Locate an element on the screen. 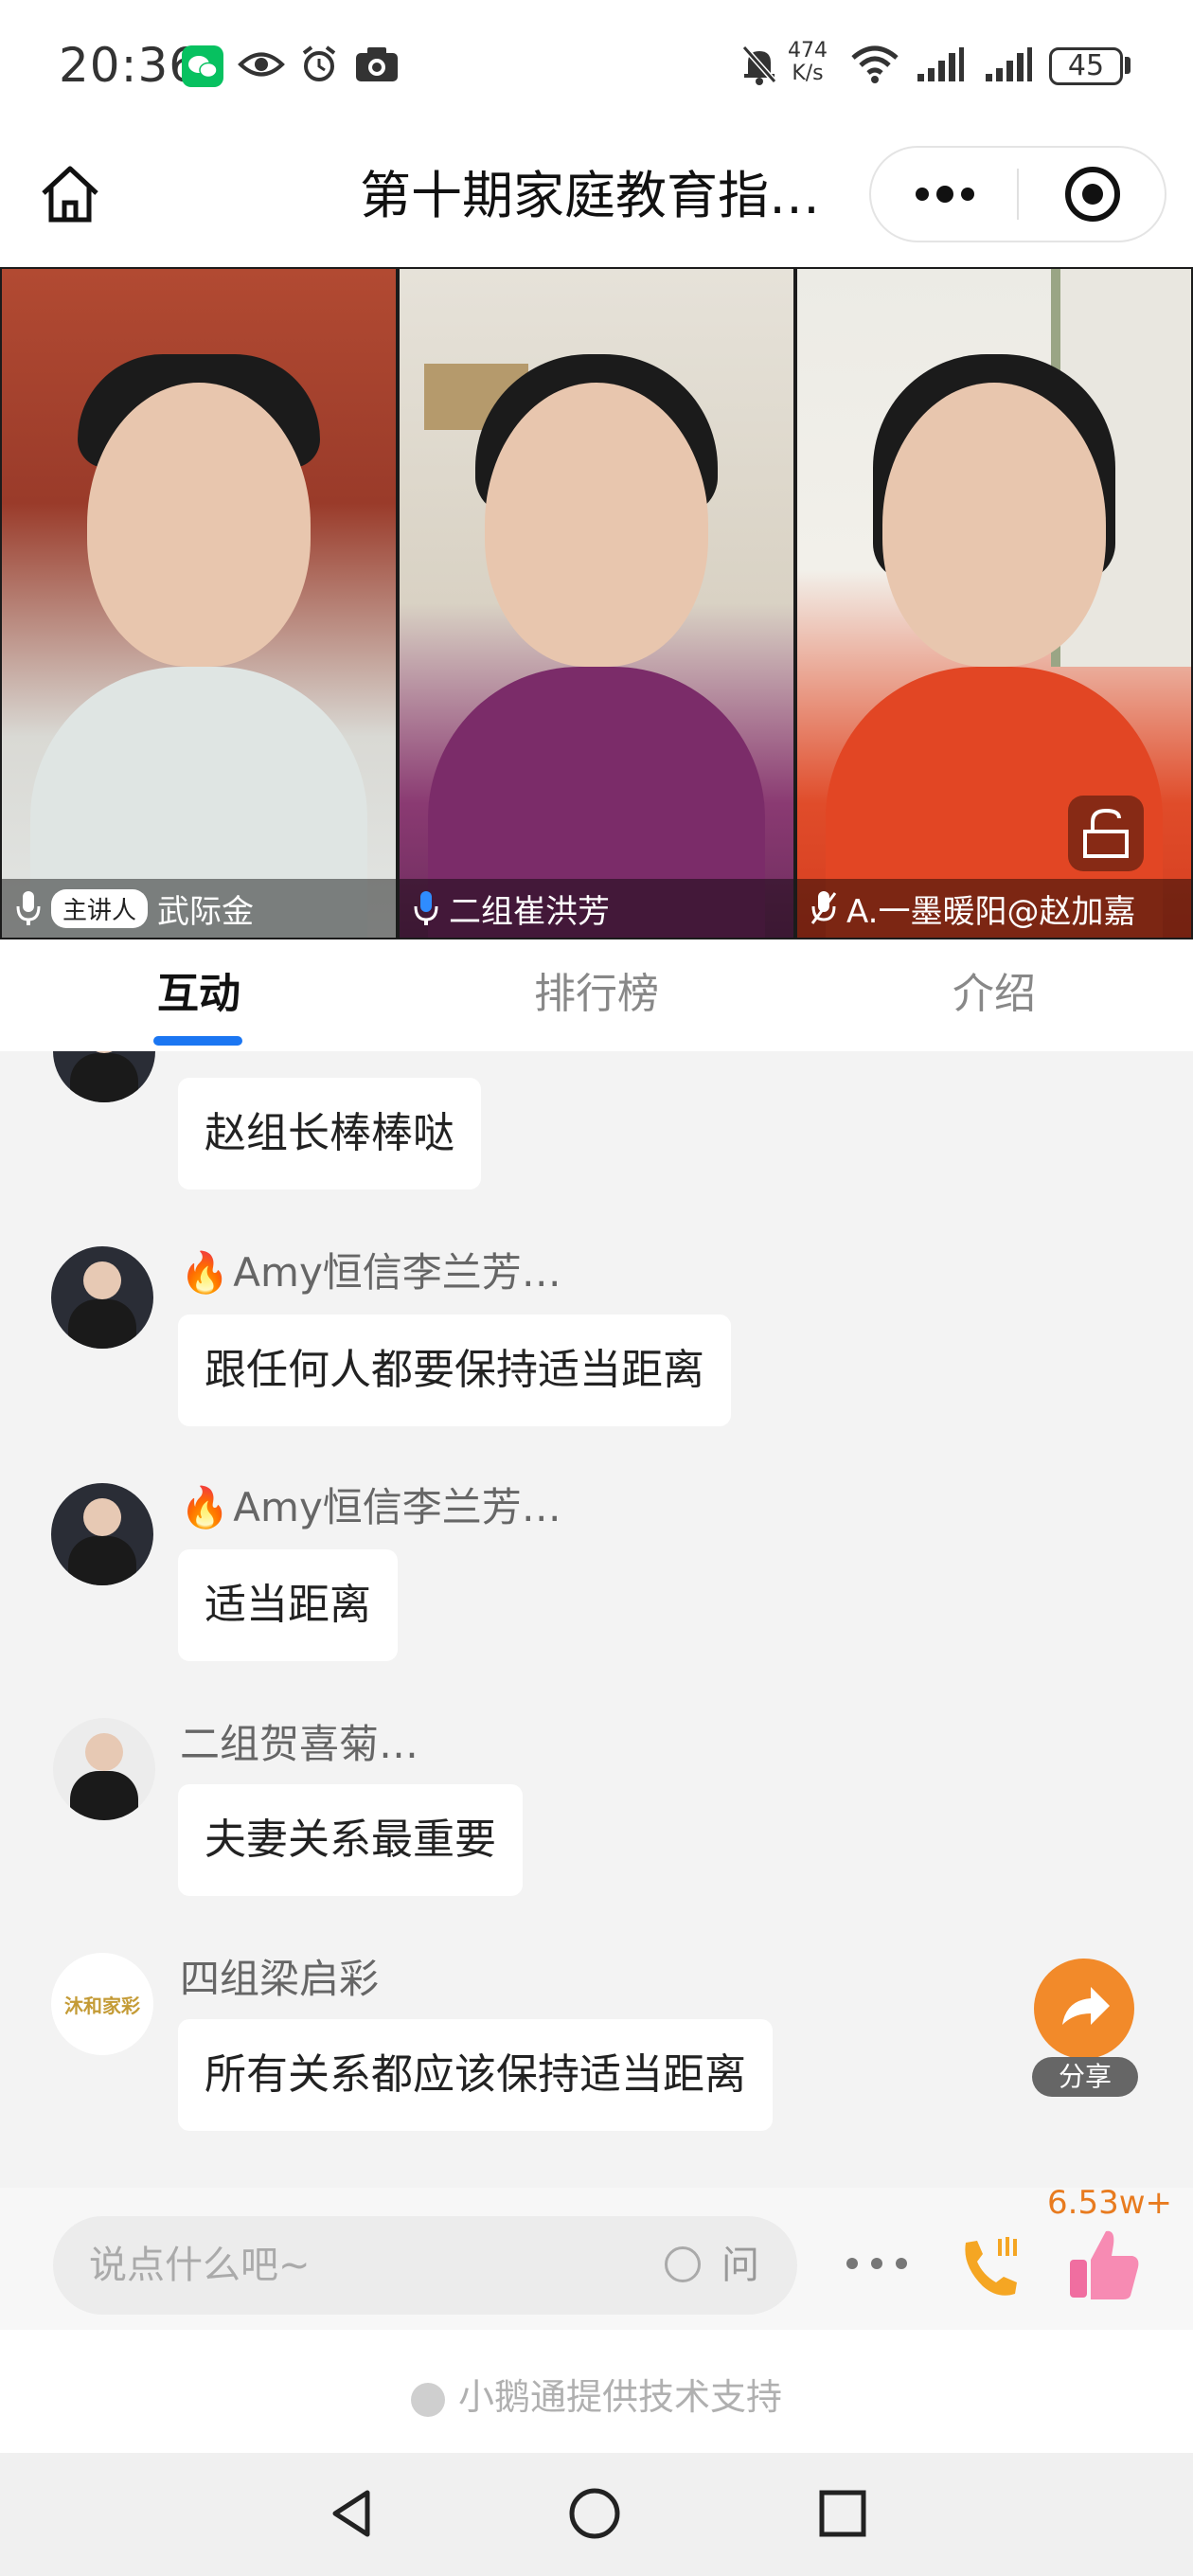 This screenshot has width=1193, height=2576. tech-support-footer: 小鹅通提供技术支持 is located at coordinates (596, 2397).